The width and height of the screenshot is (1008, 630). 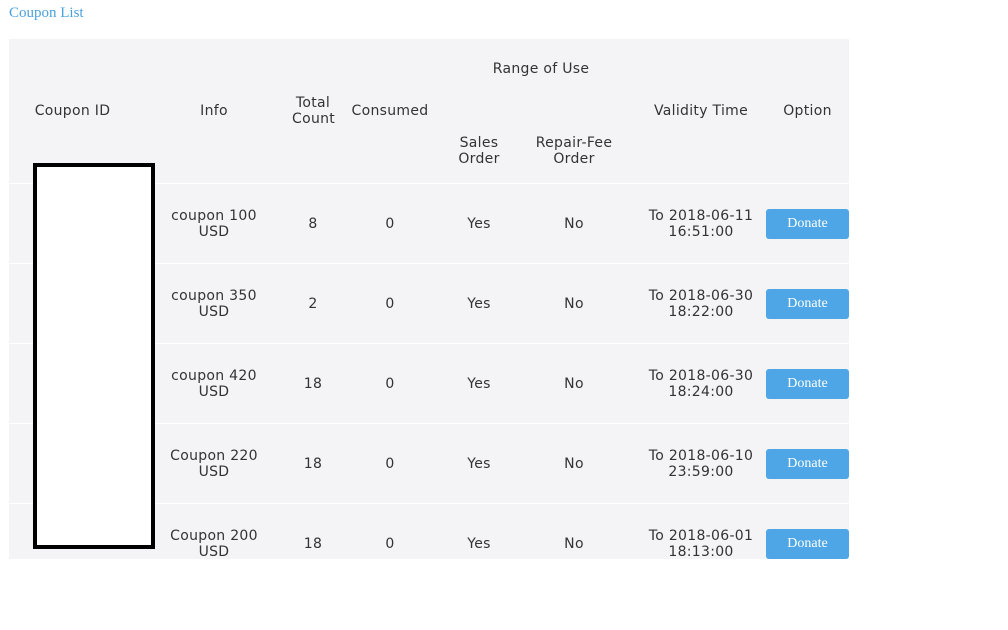 I want to click on info-line1: coupon 350, so click(x=214, y=295).